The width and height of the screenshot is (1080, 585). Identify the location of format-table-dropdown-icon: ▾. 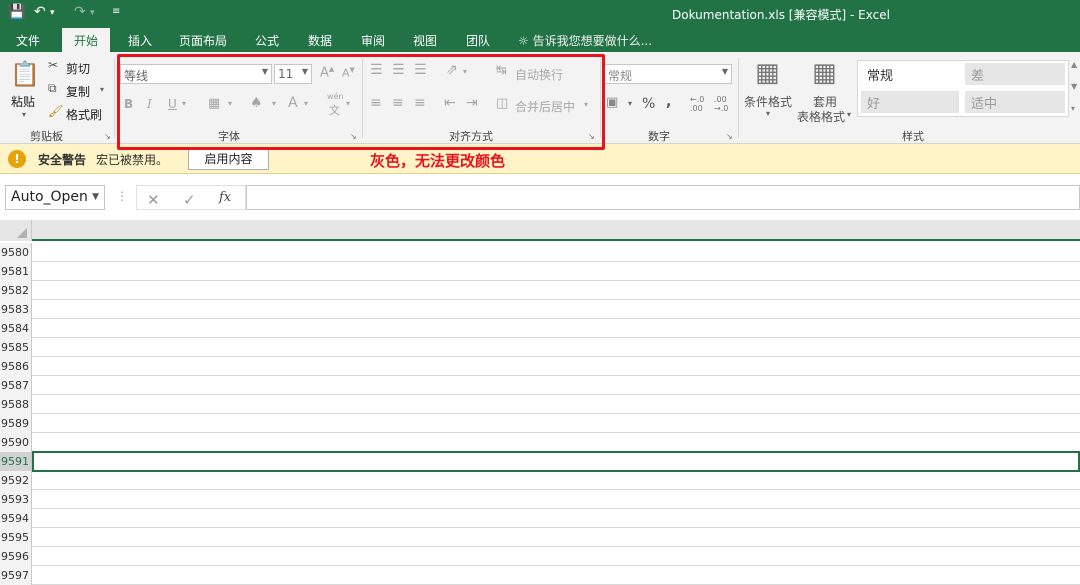
(849, 114).